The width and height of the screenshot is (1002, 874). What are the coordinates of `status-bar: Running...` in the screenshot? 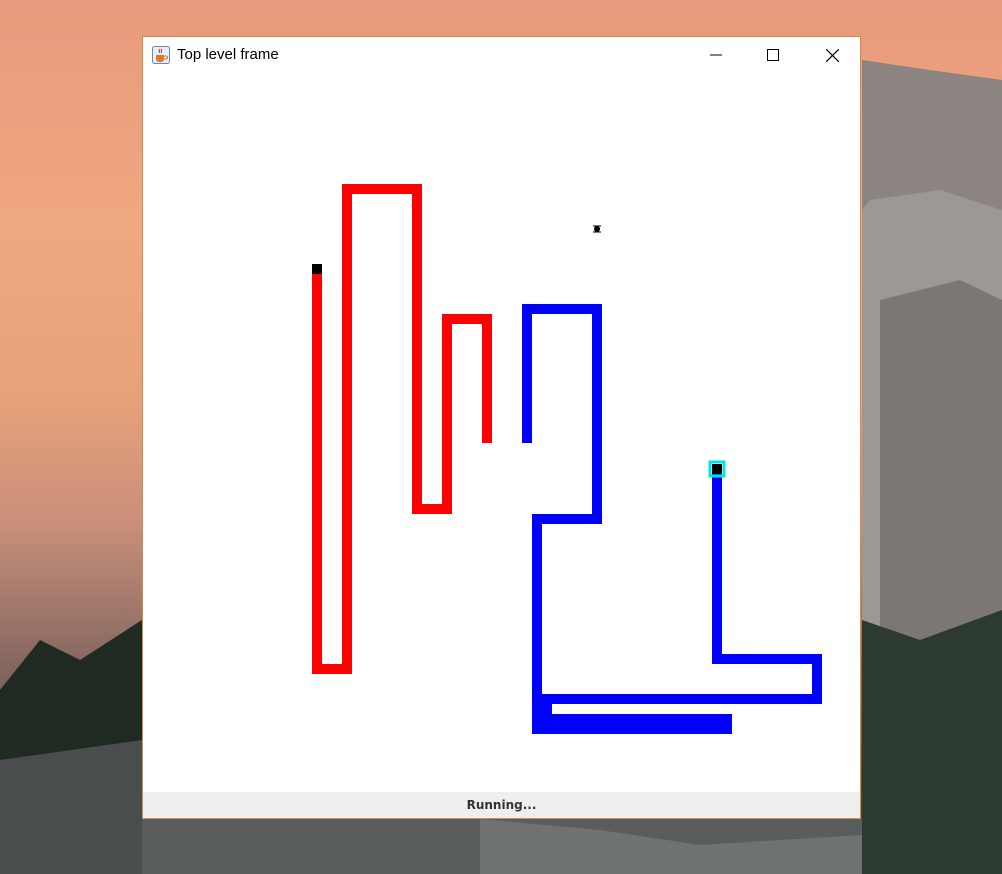 It's located at (501, 805).